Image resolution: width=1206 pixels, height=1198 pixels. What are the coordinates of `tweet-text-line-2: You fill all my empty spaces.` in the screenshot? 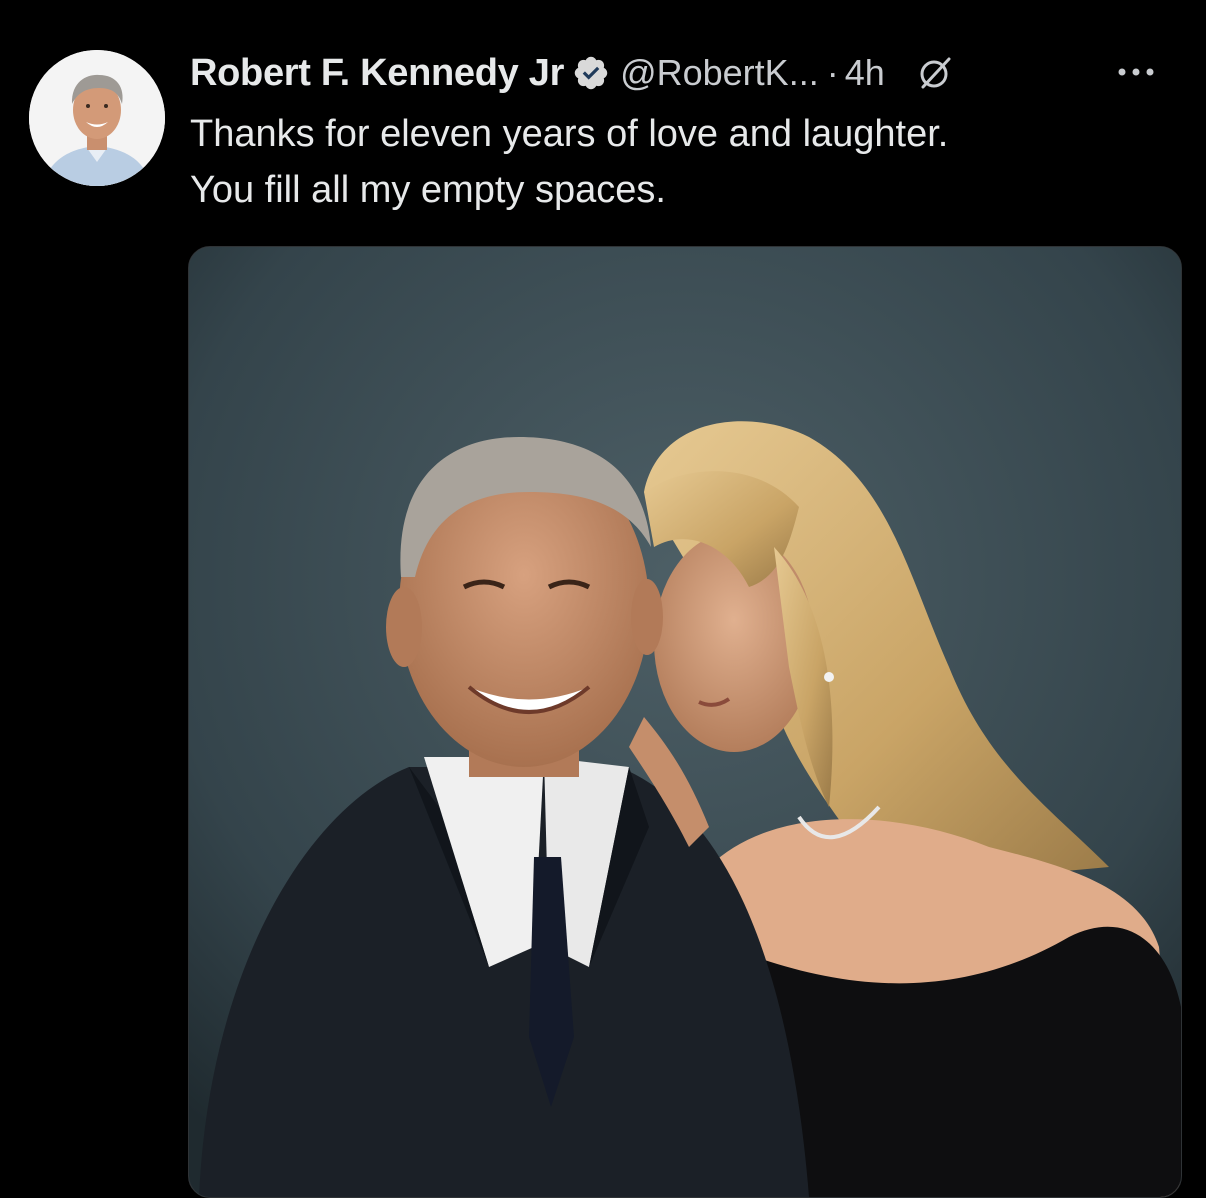 It's located at (428, 190).